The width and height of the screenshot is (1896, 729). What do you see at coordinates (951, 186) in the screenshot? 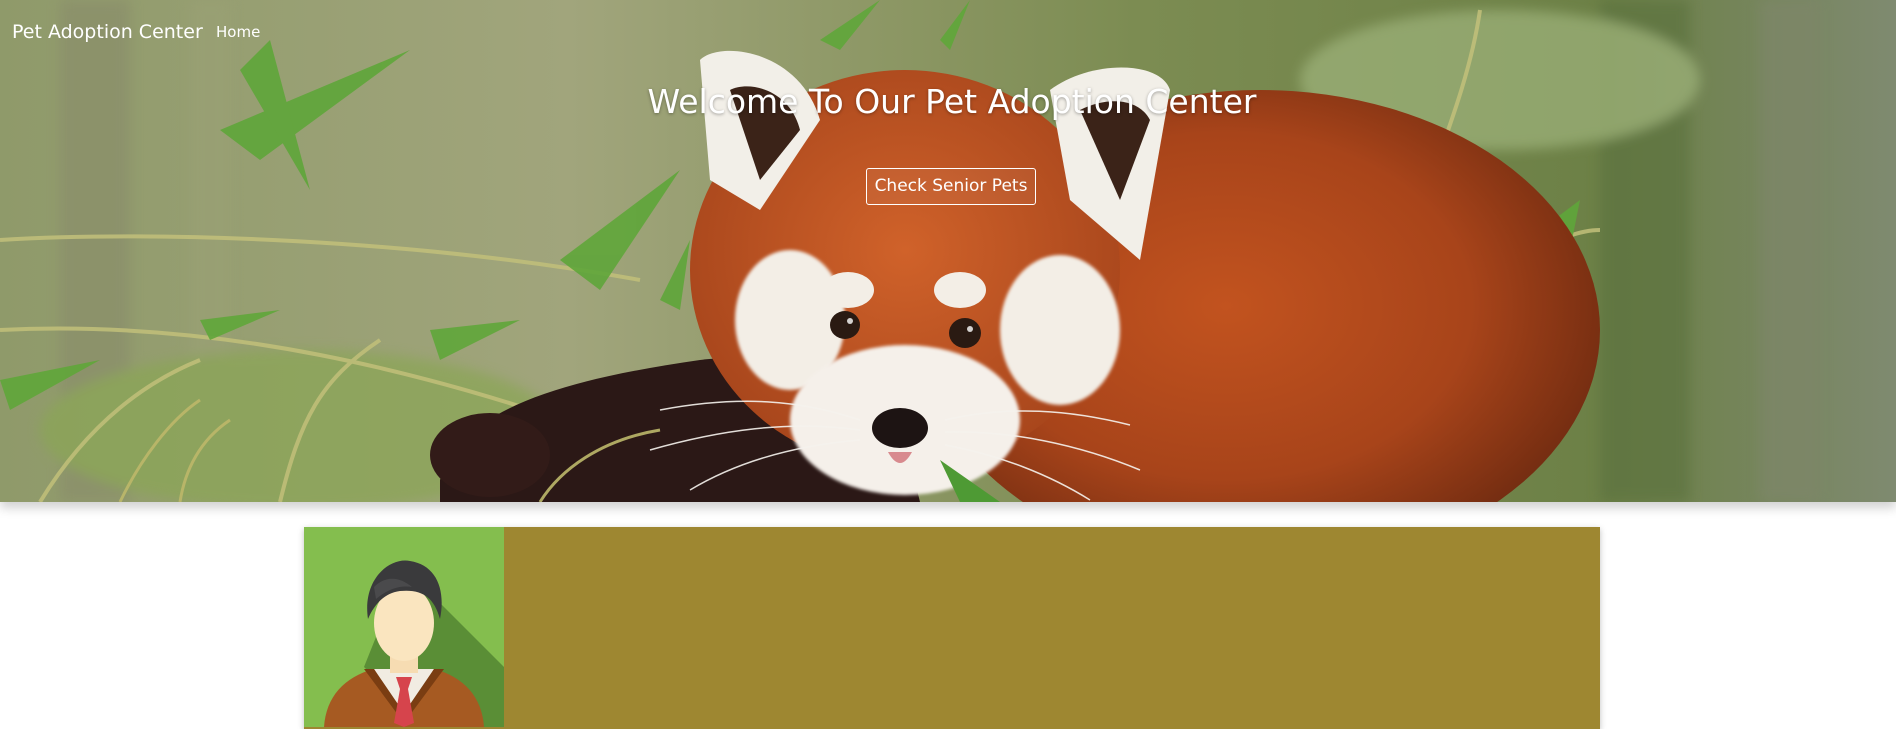
I see `check-senior-pets-button: Check Senior Pets` at bounding box center [951, 186].